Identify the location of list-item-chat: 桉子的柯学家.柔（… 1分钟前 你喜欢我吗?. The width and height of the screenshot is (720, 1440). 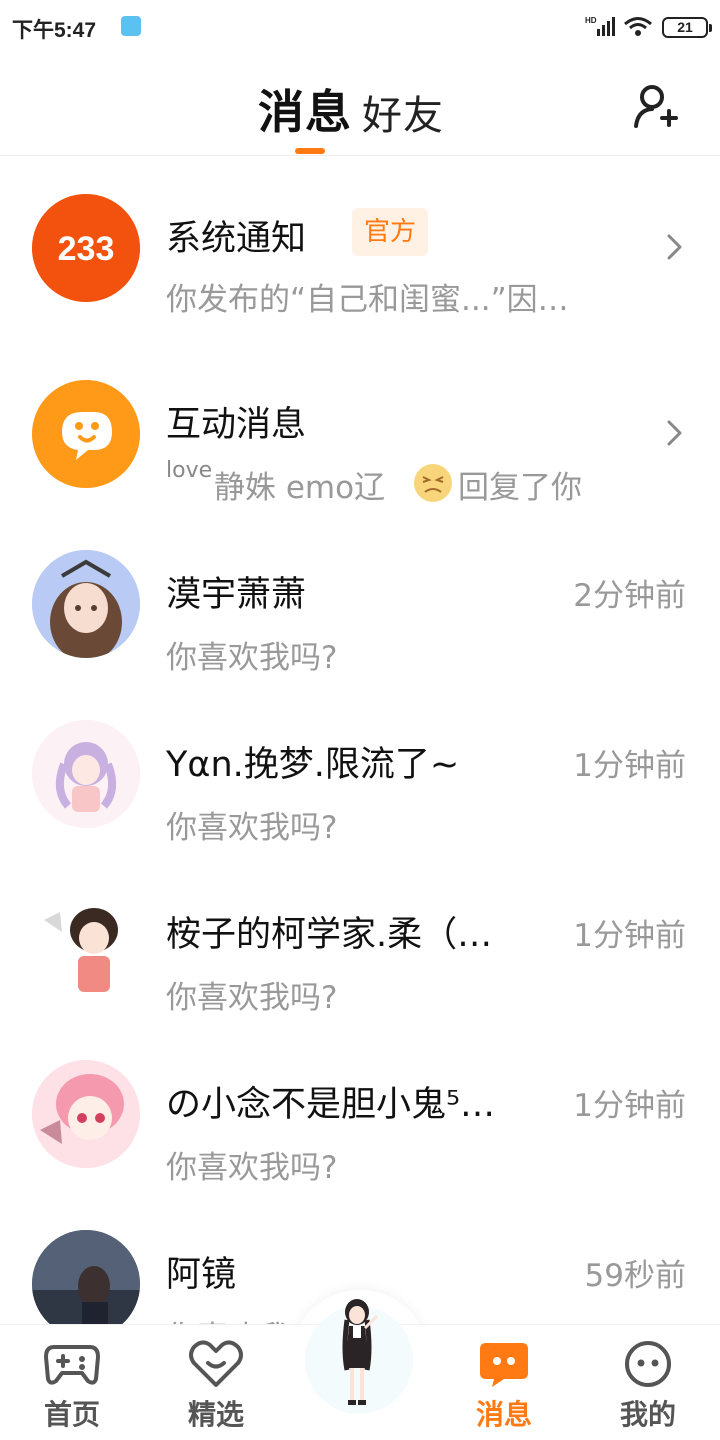
(360, 939).